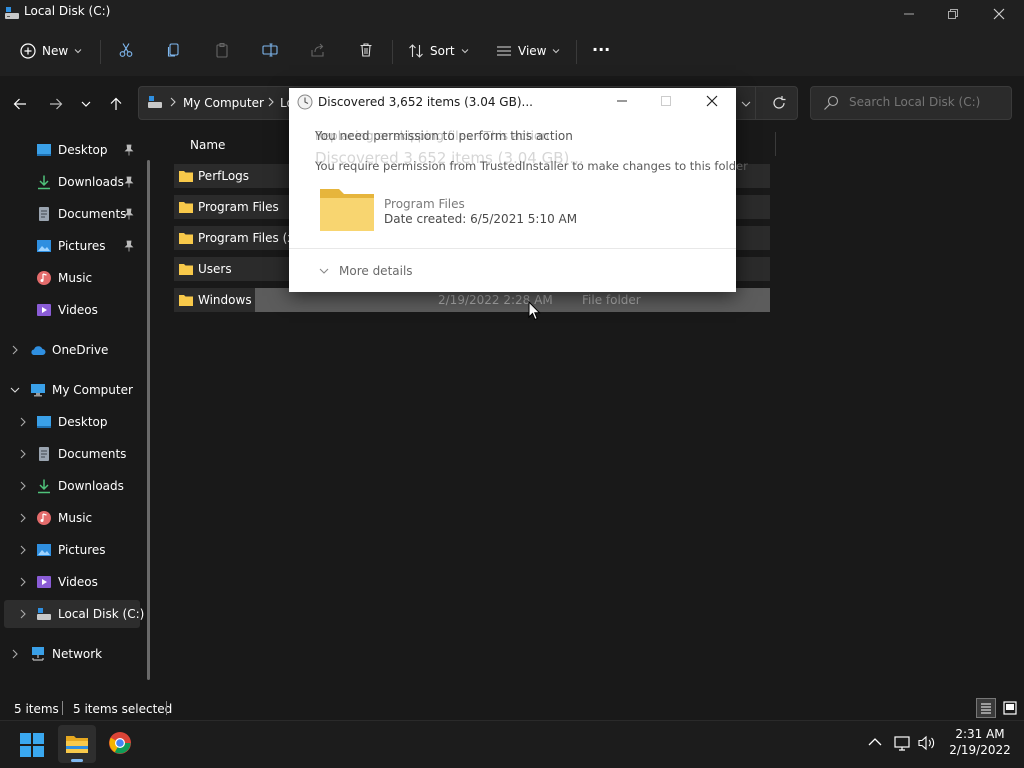 This screenshot has height=768, width=1024. What do you see at coordinates (532, 51) in the screenshot?
I see `view-label: View` at bounding box center [532, 51].